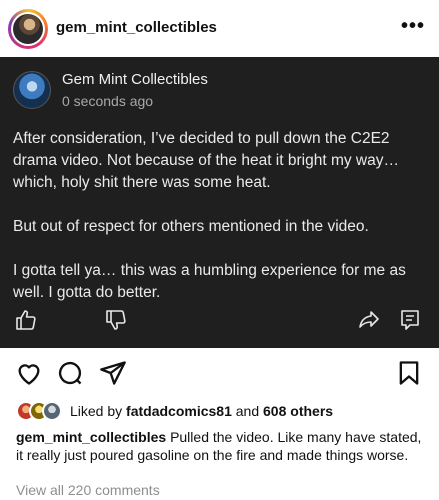 The image size is (439, 500). I want to click on view-all-comments-link: View all 220 comments, so click(88, 490).